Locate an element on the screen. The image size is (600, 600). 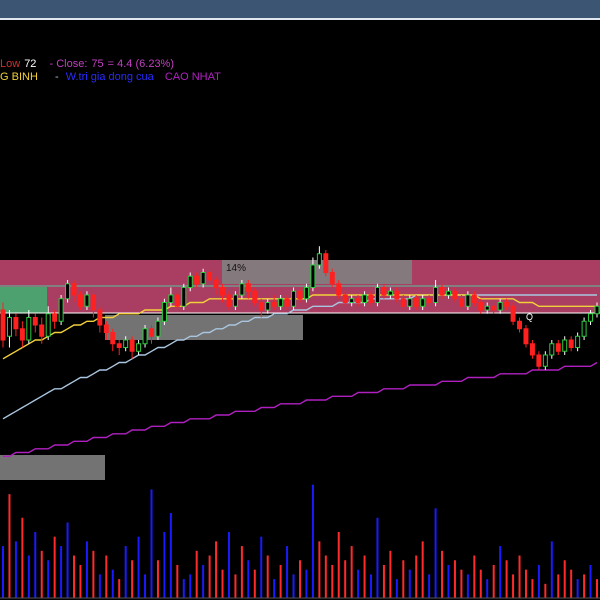
vwap-label: W.tri gia dong cua is located at coordinates (109, 77).